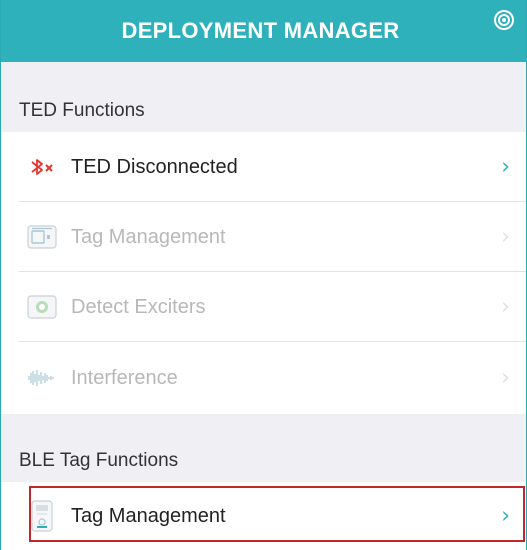 The height and width of the screenshot is (550, 527). I want to click on list-item-ted-disconnected: TED Disconnected ›, so click(263, 167).